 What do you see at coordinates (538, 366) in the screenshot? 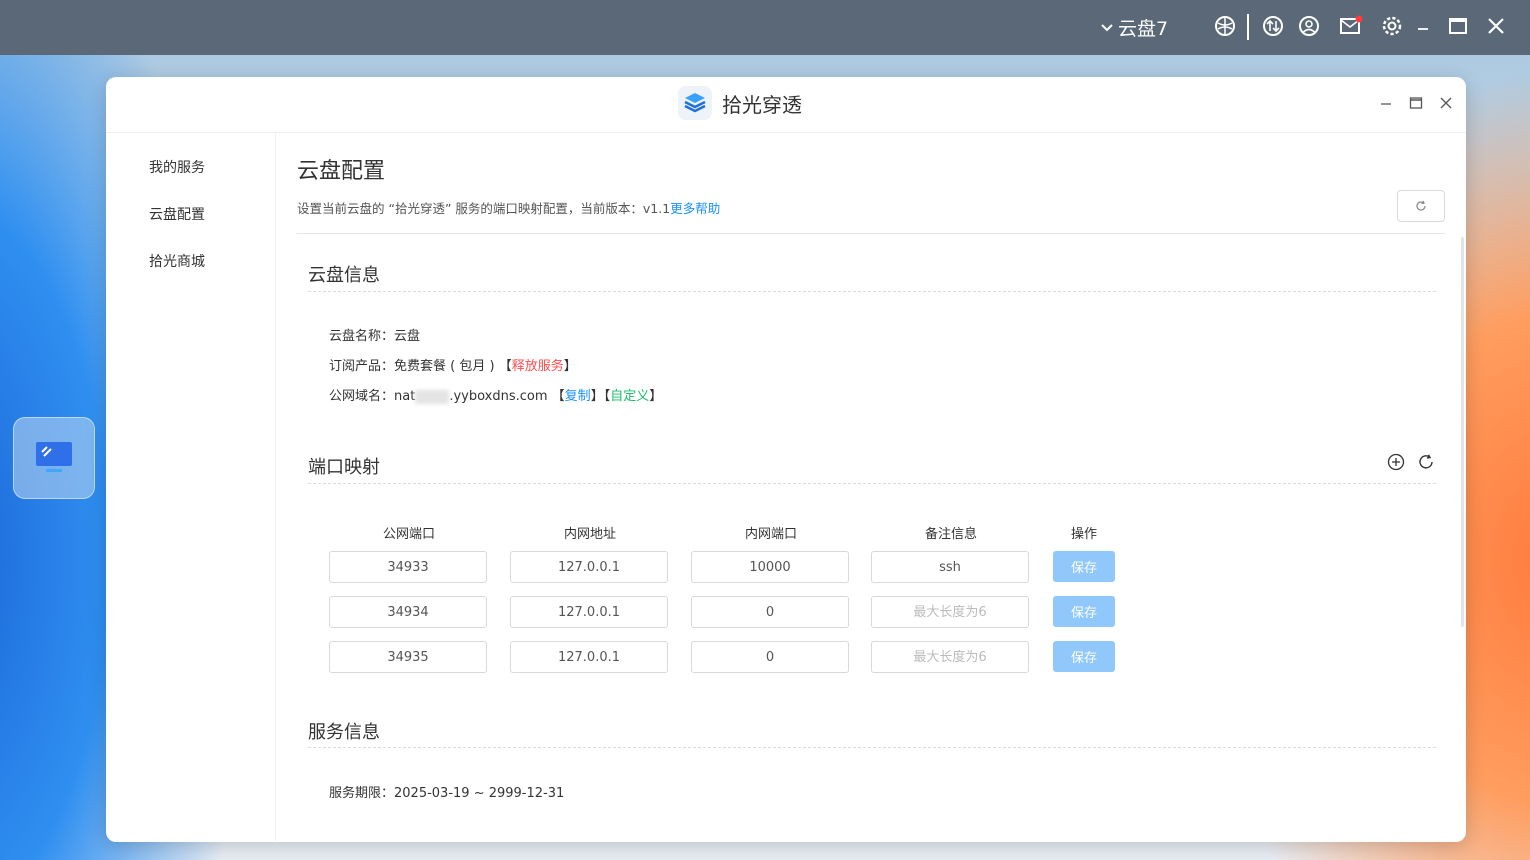
I see `release-service-link: 释放服务` at bounding box center [538, 366].